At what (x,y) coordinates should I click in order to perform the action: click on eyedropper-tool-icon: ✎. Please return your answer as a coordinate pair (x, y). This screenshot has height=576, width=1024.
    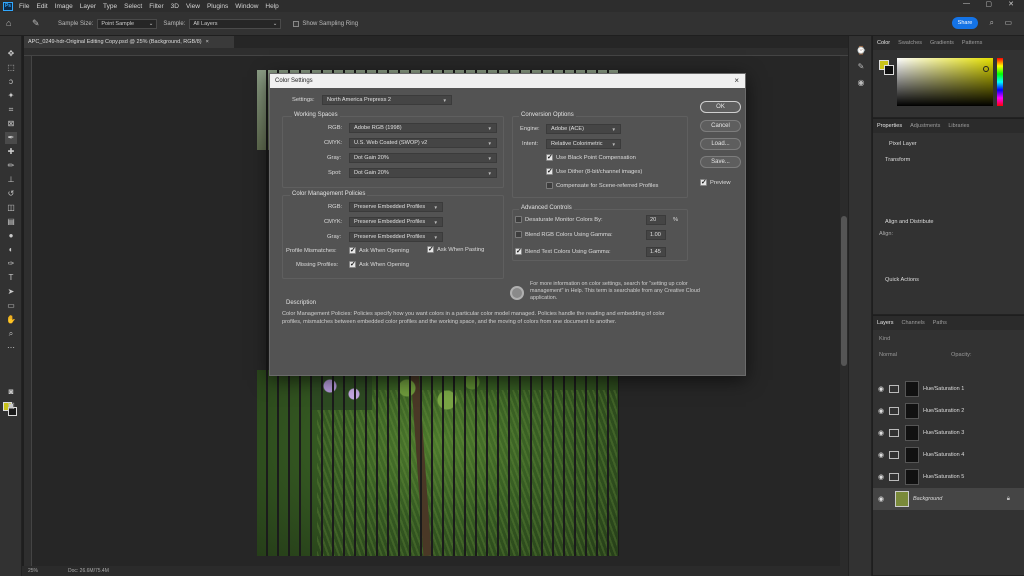
    Looking at the image, I should click on (38, 24).